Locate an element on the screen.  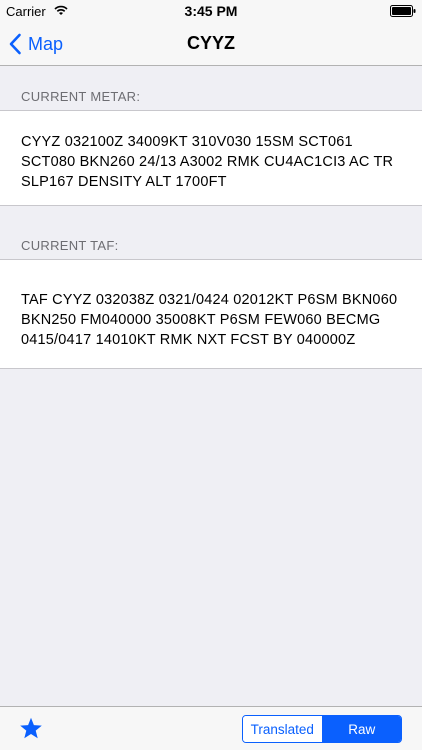
metar-line: SLP167 DENSITY ALT 1700FT is located at coordinates (124, 182).